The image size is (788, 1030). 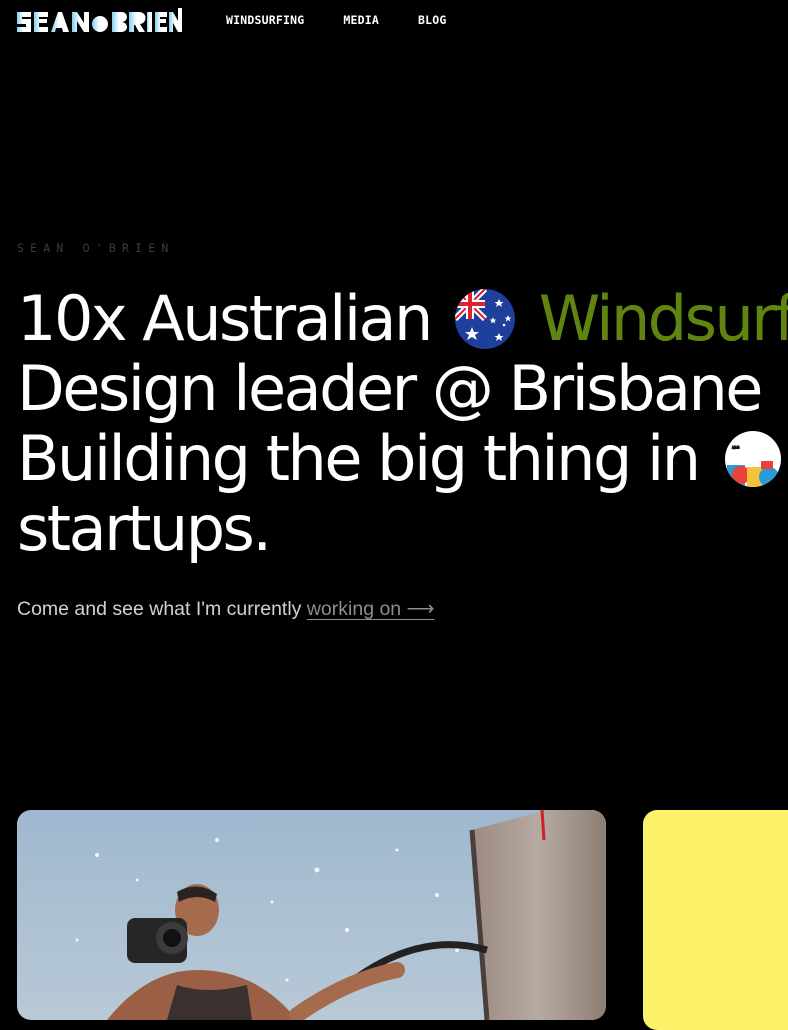 What do you see at coordinates (99, 21) in the screenshot?
I see `site-logo` at bounding box center [99, 21].